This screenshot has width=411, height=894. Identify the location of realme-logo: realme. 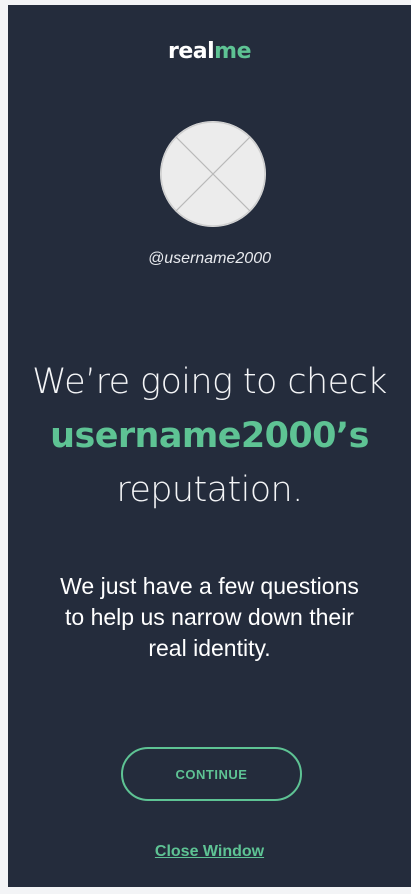
(209, 51).